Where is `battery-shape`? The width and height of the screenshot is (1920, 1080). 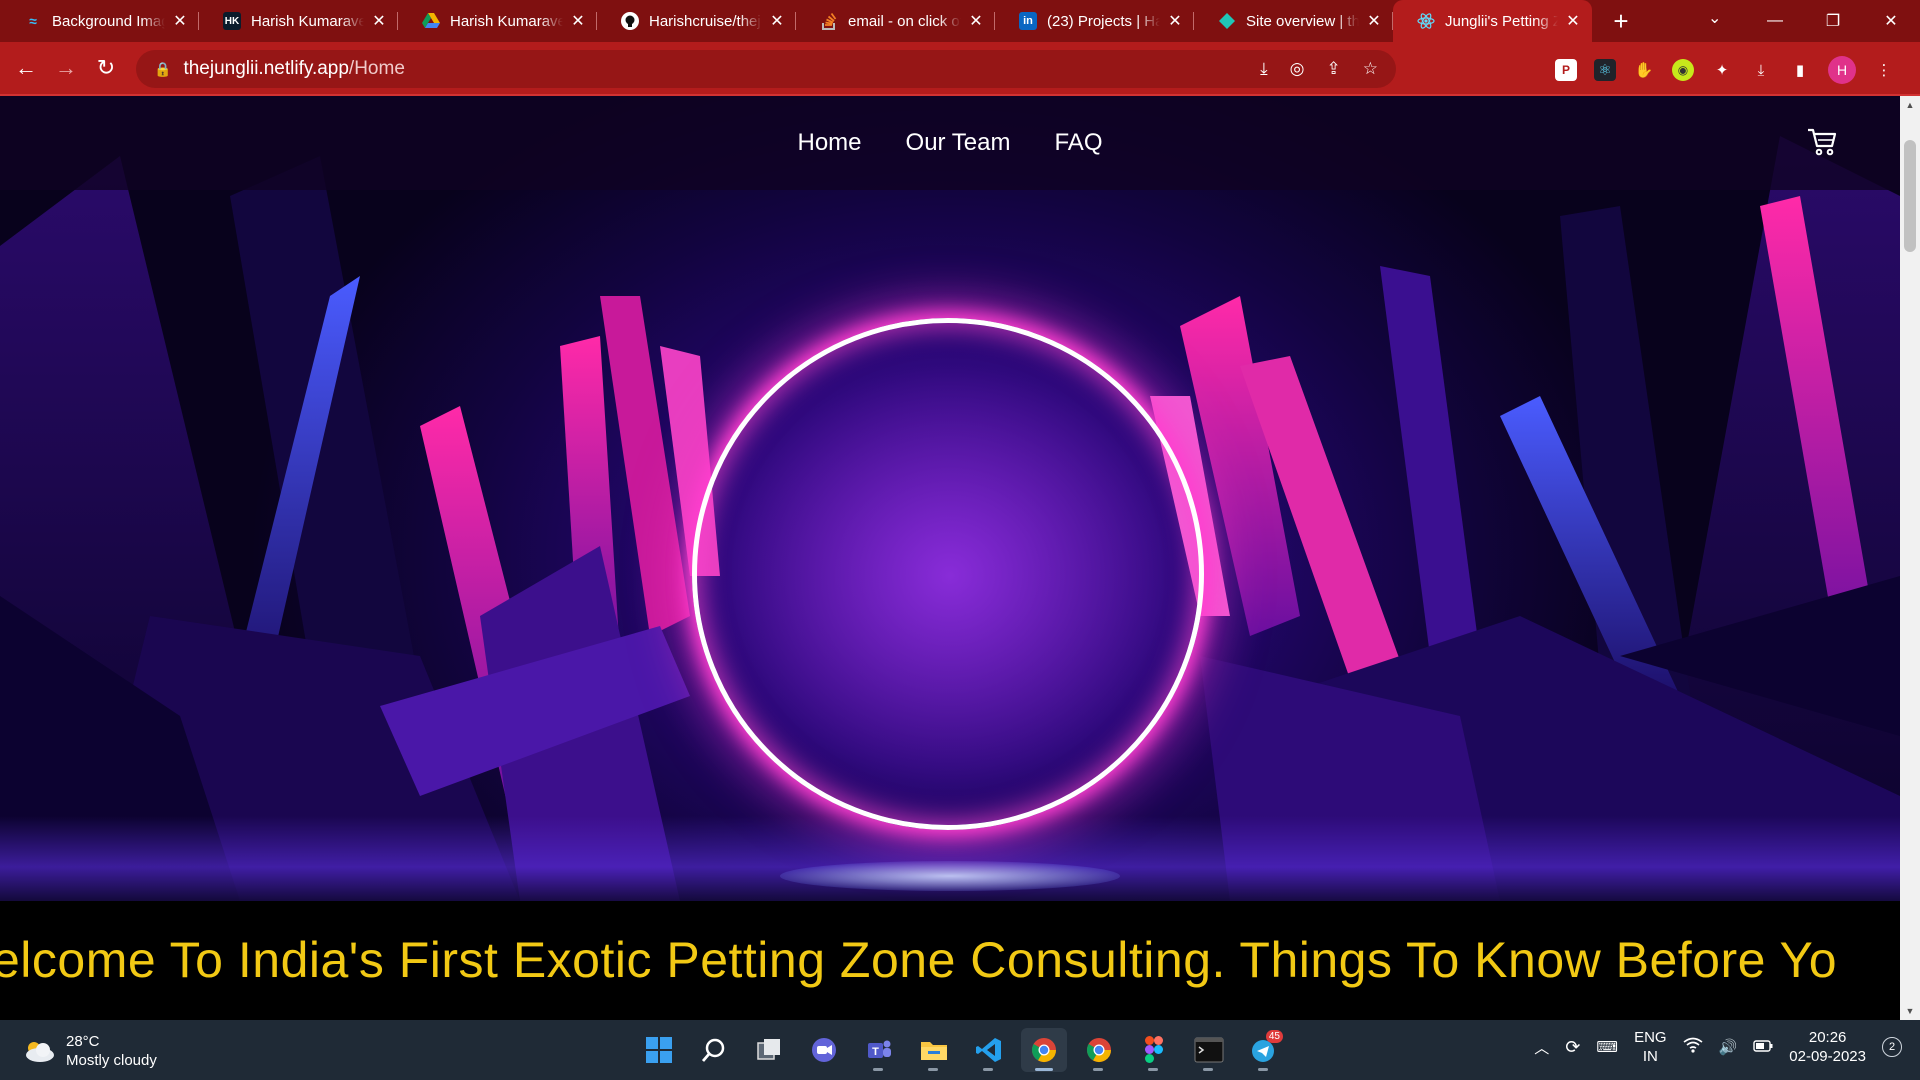 battery-shape is located at coordinates (1763, 1045).